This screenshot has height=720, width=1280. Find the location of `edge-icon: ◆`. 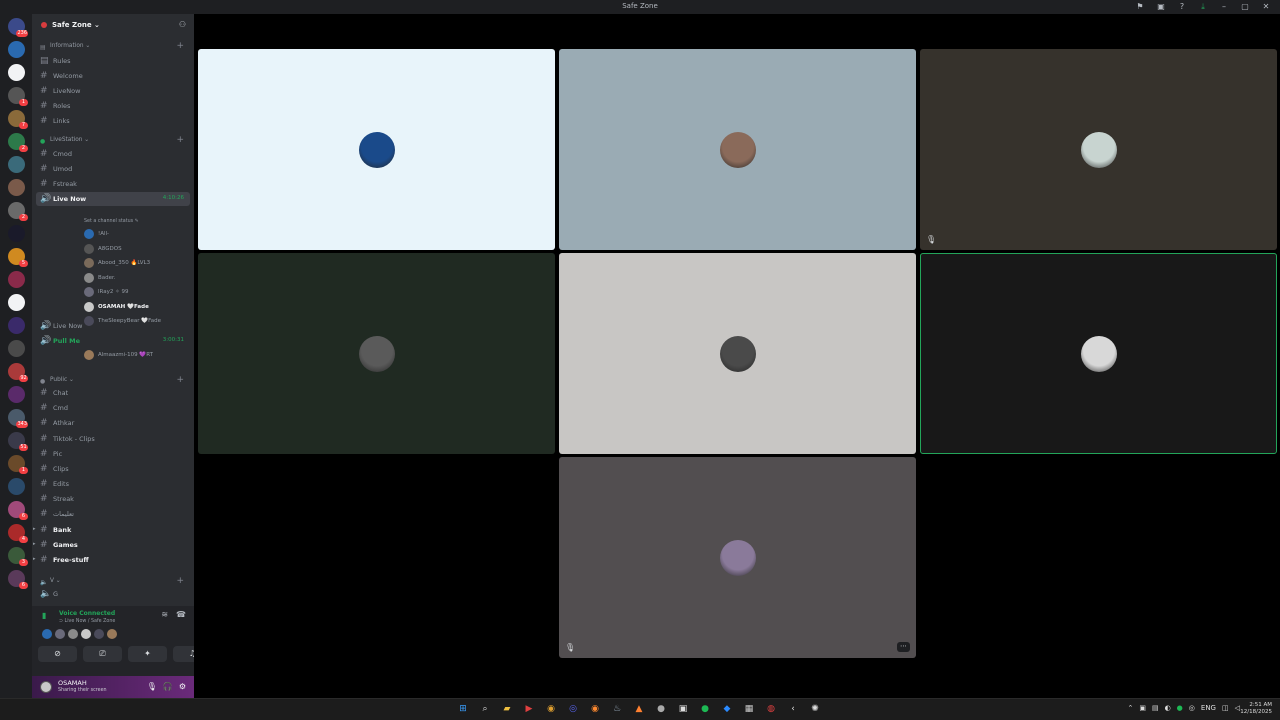

edge-icon: ◆ is located at coordinates (727, 709).